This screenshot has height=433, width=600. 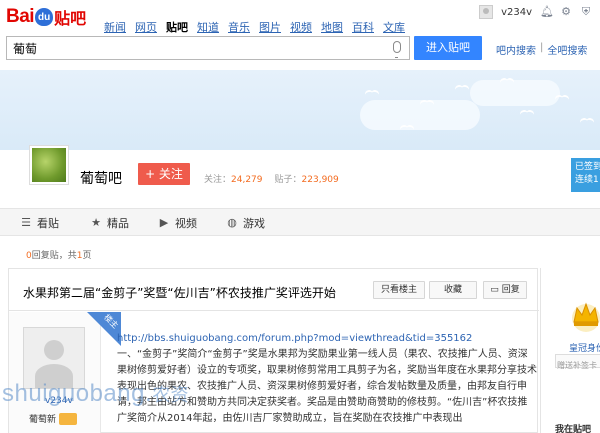 I want to click on tab-video: ▶ 视频, so click(x=177, y=223).